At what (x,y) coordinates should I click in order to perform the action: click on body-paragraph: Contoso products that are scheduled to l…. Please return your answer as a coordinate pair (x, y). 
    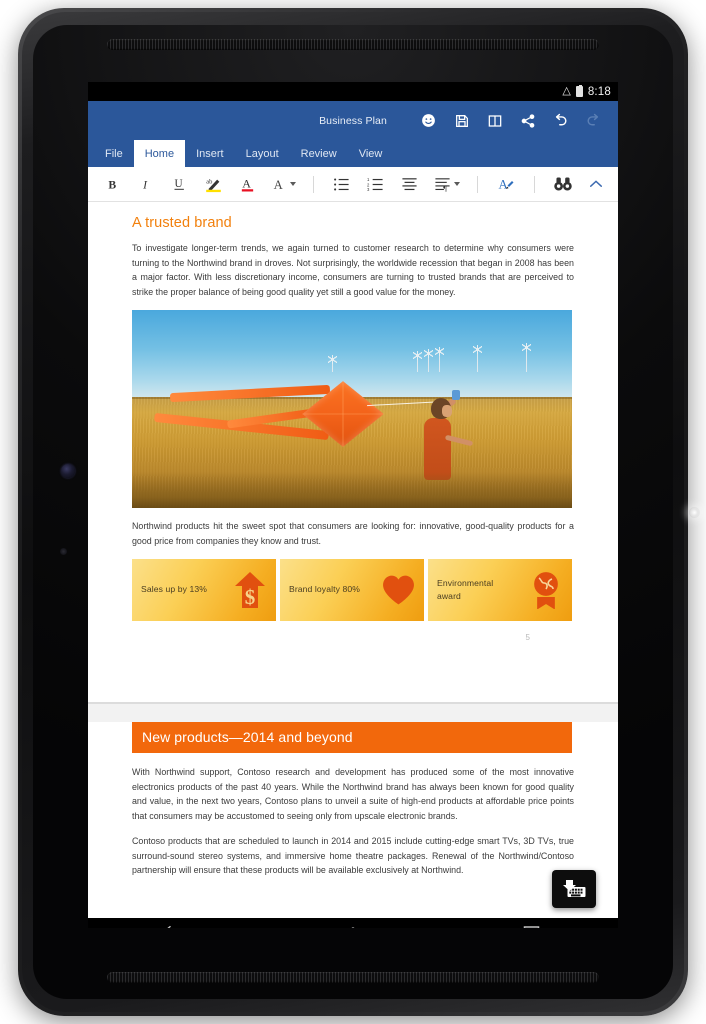
    Looking at the image, I should click on (353, 856).